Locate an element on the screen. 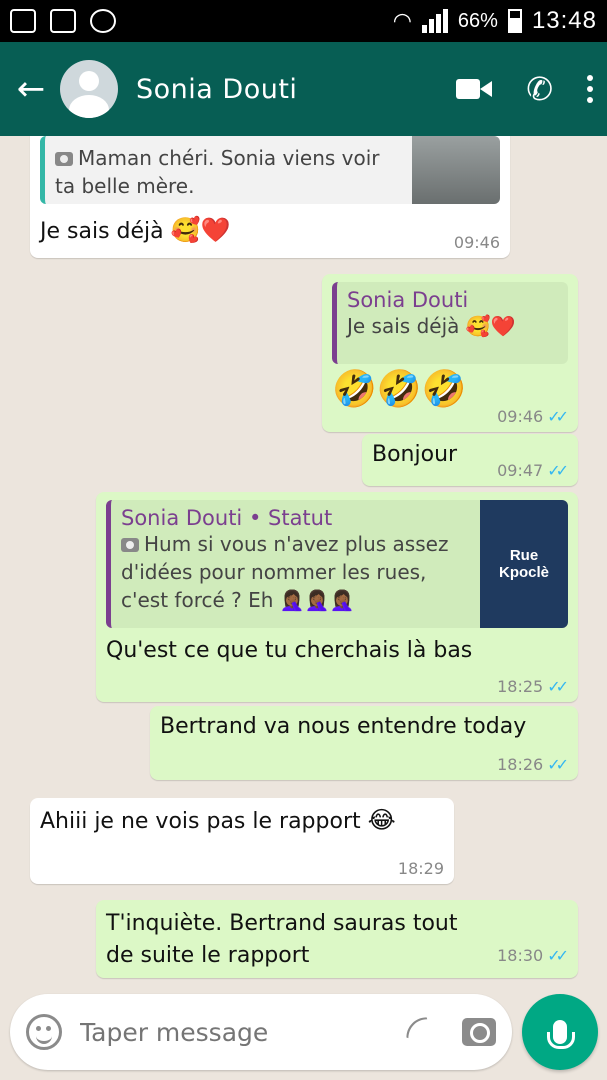 This screenshot has height=1080, width=607. microphone-icon is located at coordinates (561, 1034).